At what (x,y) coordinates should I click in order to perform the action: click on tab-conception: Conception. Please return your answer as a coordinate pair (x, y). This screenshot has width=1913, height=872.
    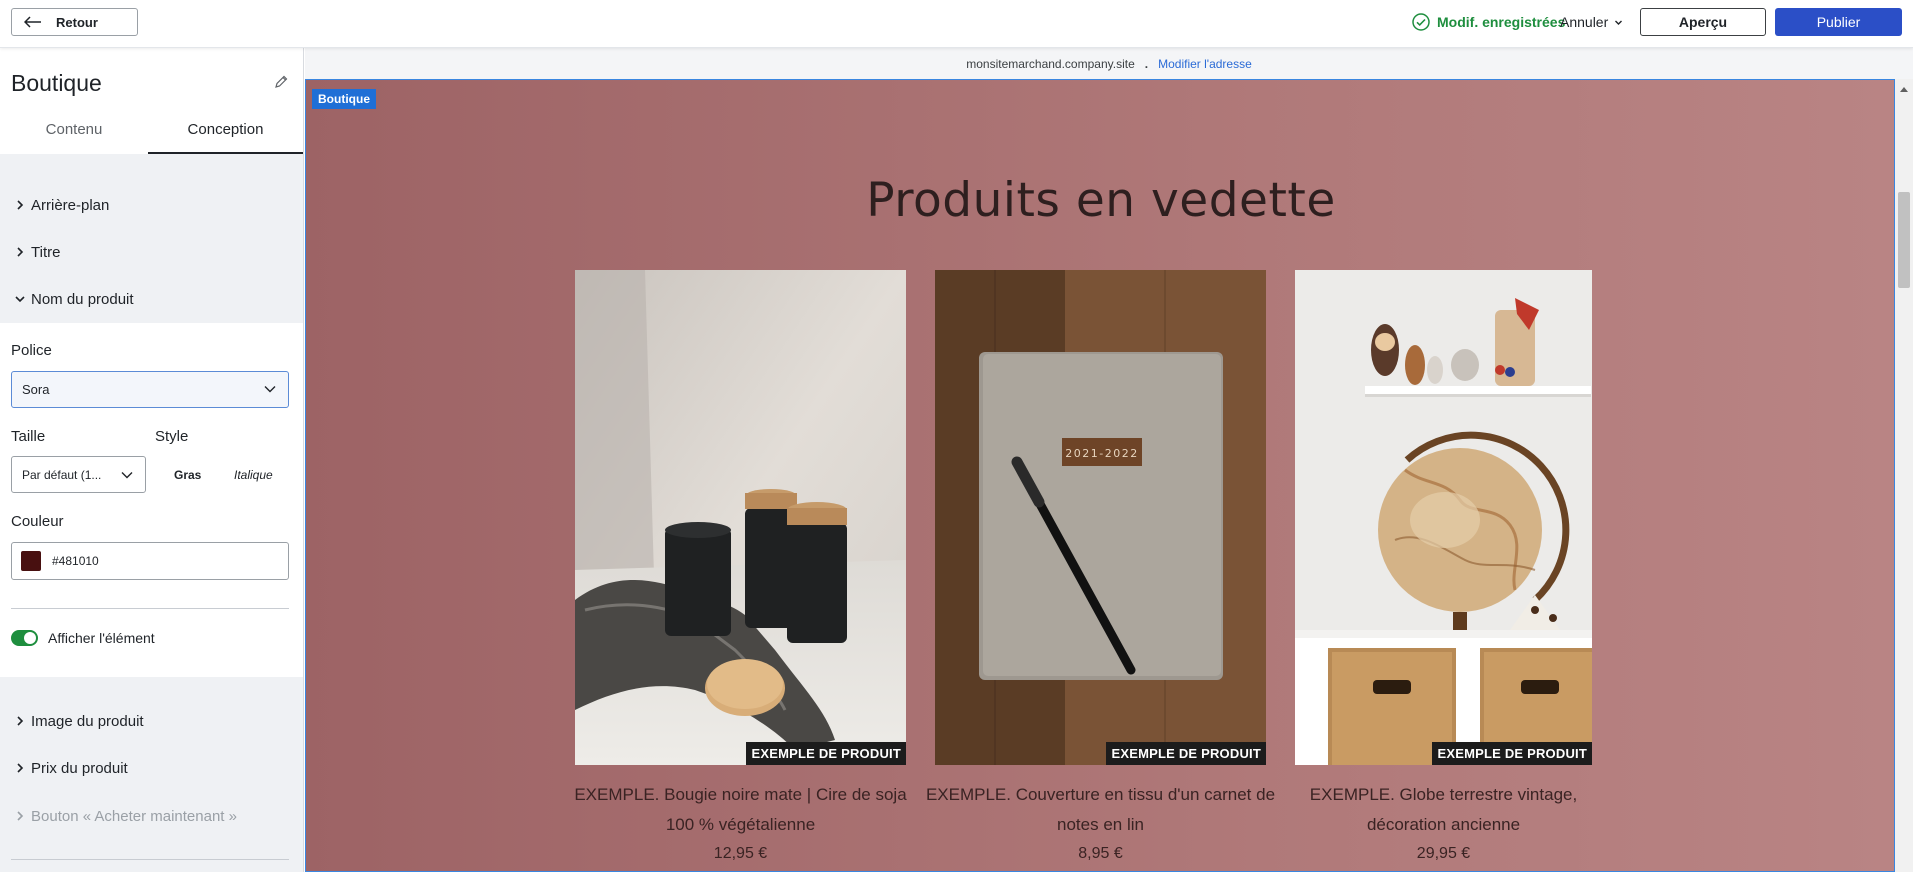
    Looking at the image, I should click on (225, 137).